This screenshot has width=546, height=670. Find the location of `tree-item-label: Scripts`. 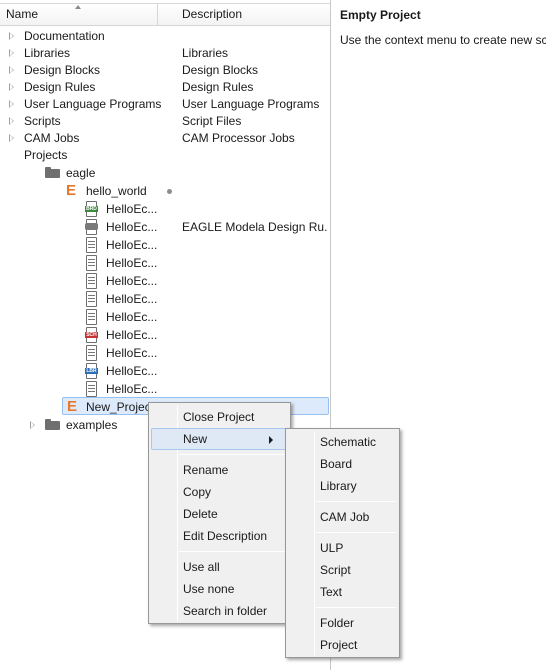

tree-item-label: Scripts is located at coordinates (42, 121).